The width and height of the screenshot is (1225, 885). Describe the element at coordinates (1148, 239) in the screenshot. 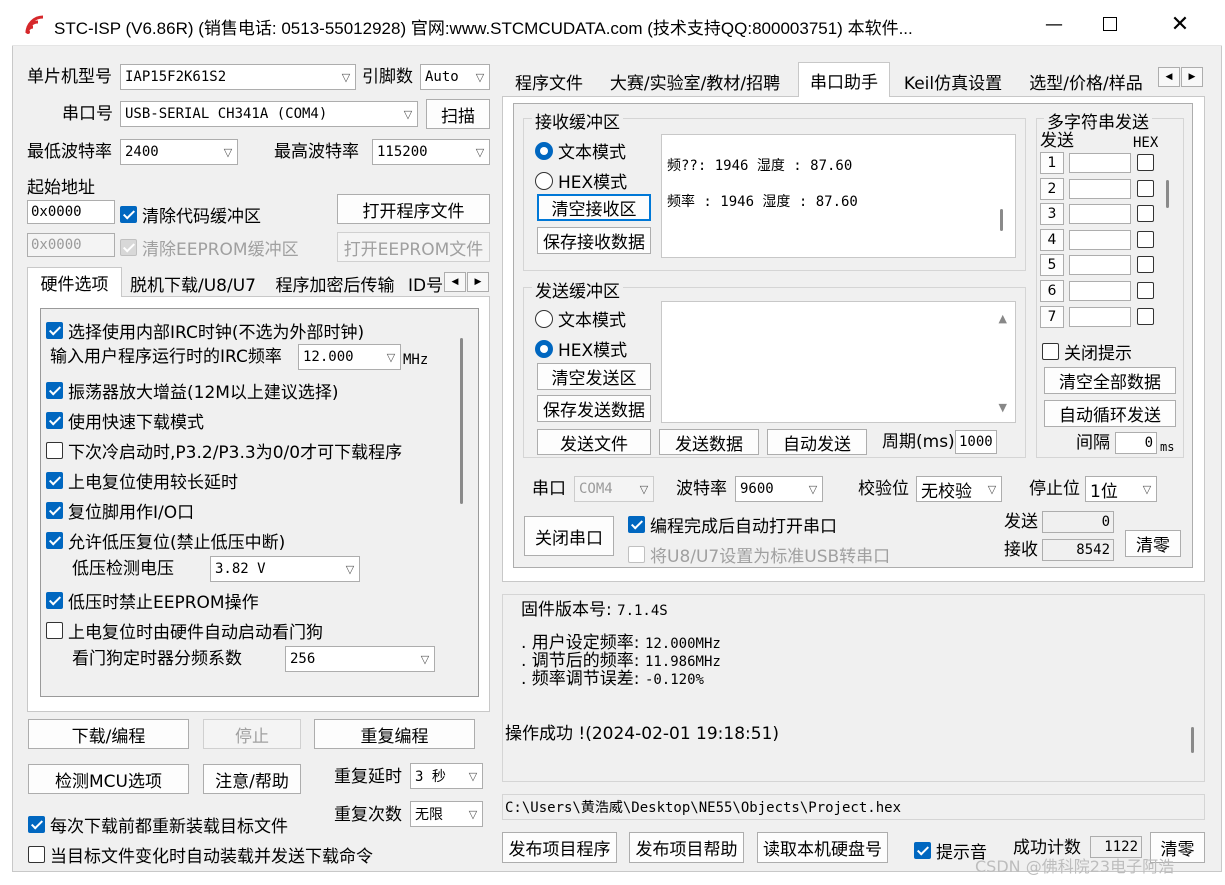

I see `multi-send-row-4-hex-checkbox` at that location.